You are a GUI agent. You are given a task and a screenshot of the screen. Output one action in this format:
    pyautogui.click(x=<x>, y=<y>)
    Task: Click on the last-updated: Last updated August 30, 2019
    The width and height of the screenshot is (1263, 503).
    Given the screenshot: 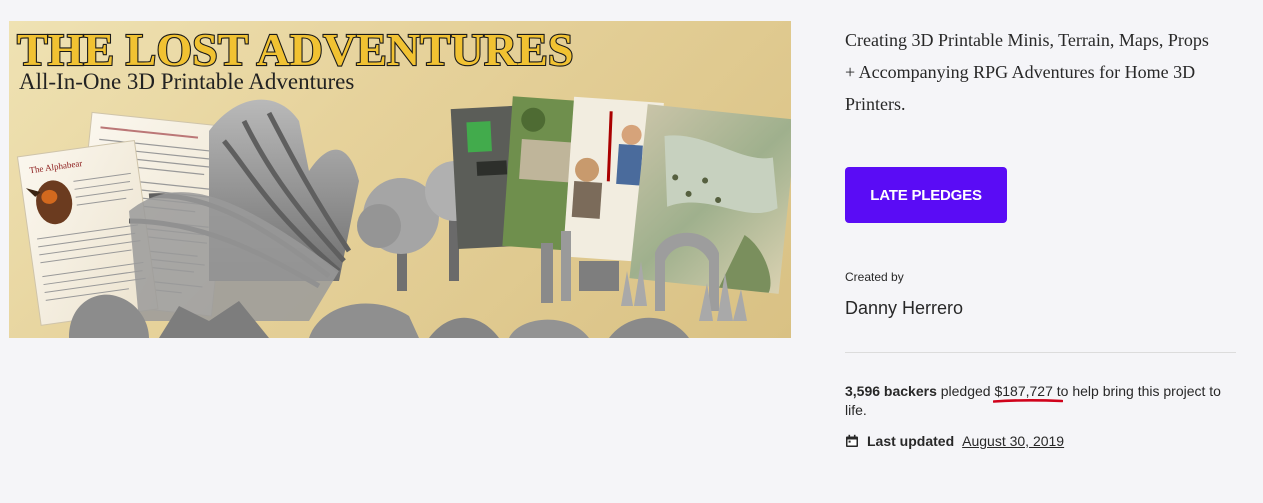 What is the action you would take?
    pyautogui.click(x=954, y=441)
    